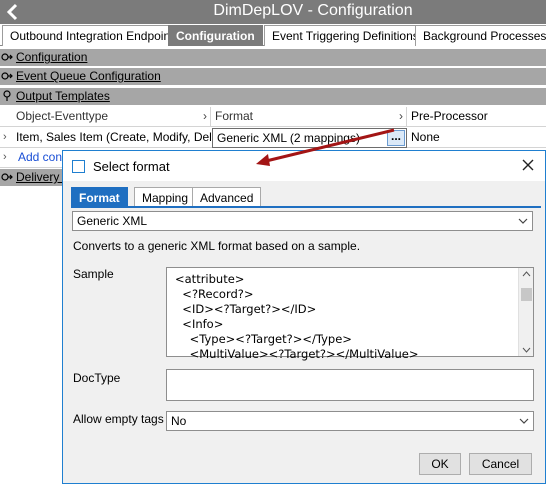 This screenshot has height=484, width=546. What do you see at coordinates (165, 197) in the screenshot?
I see `tab-mapping: Mapping` at bounding box center [165, 197].